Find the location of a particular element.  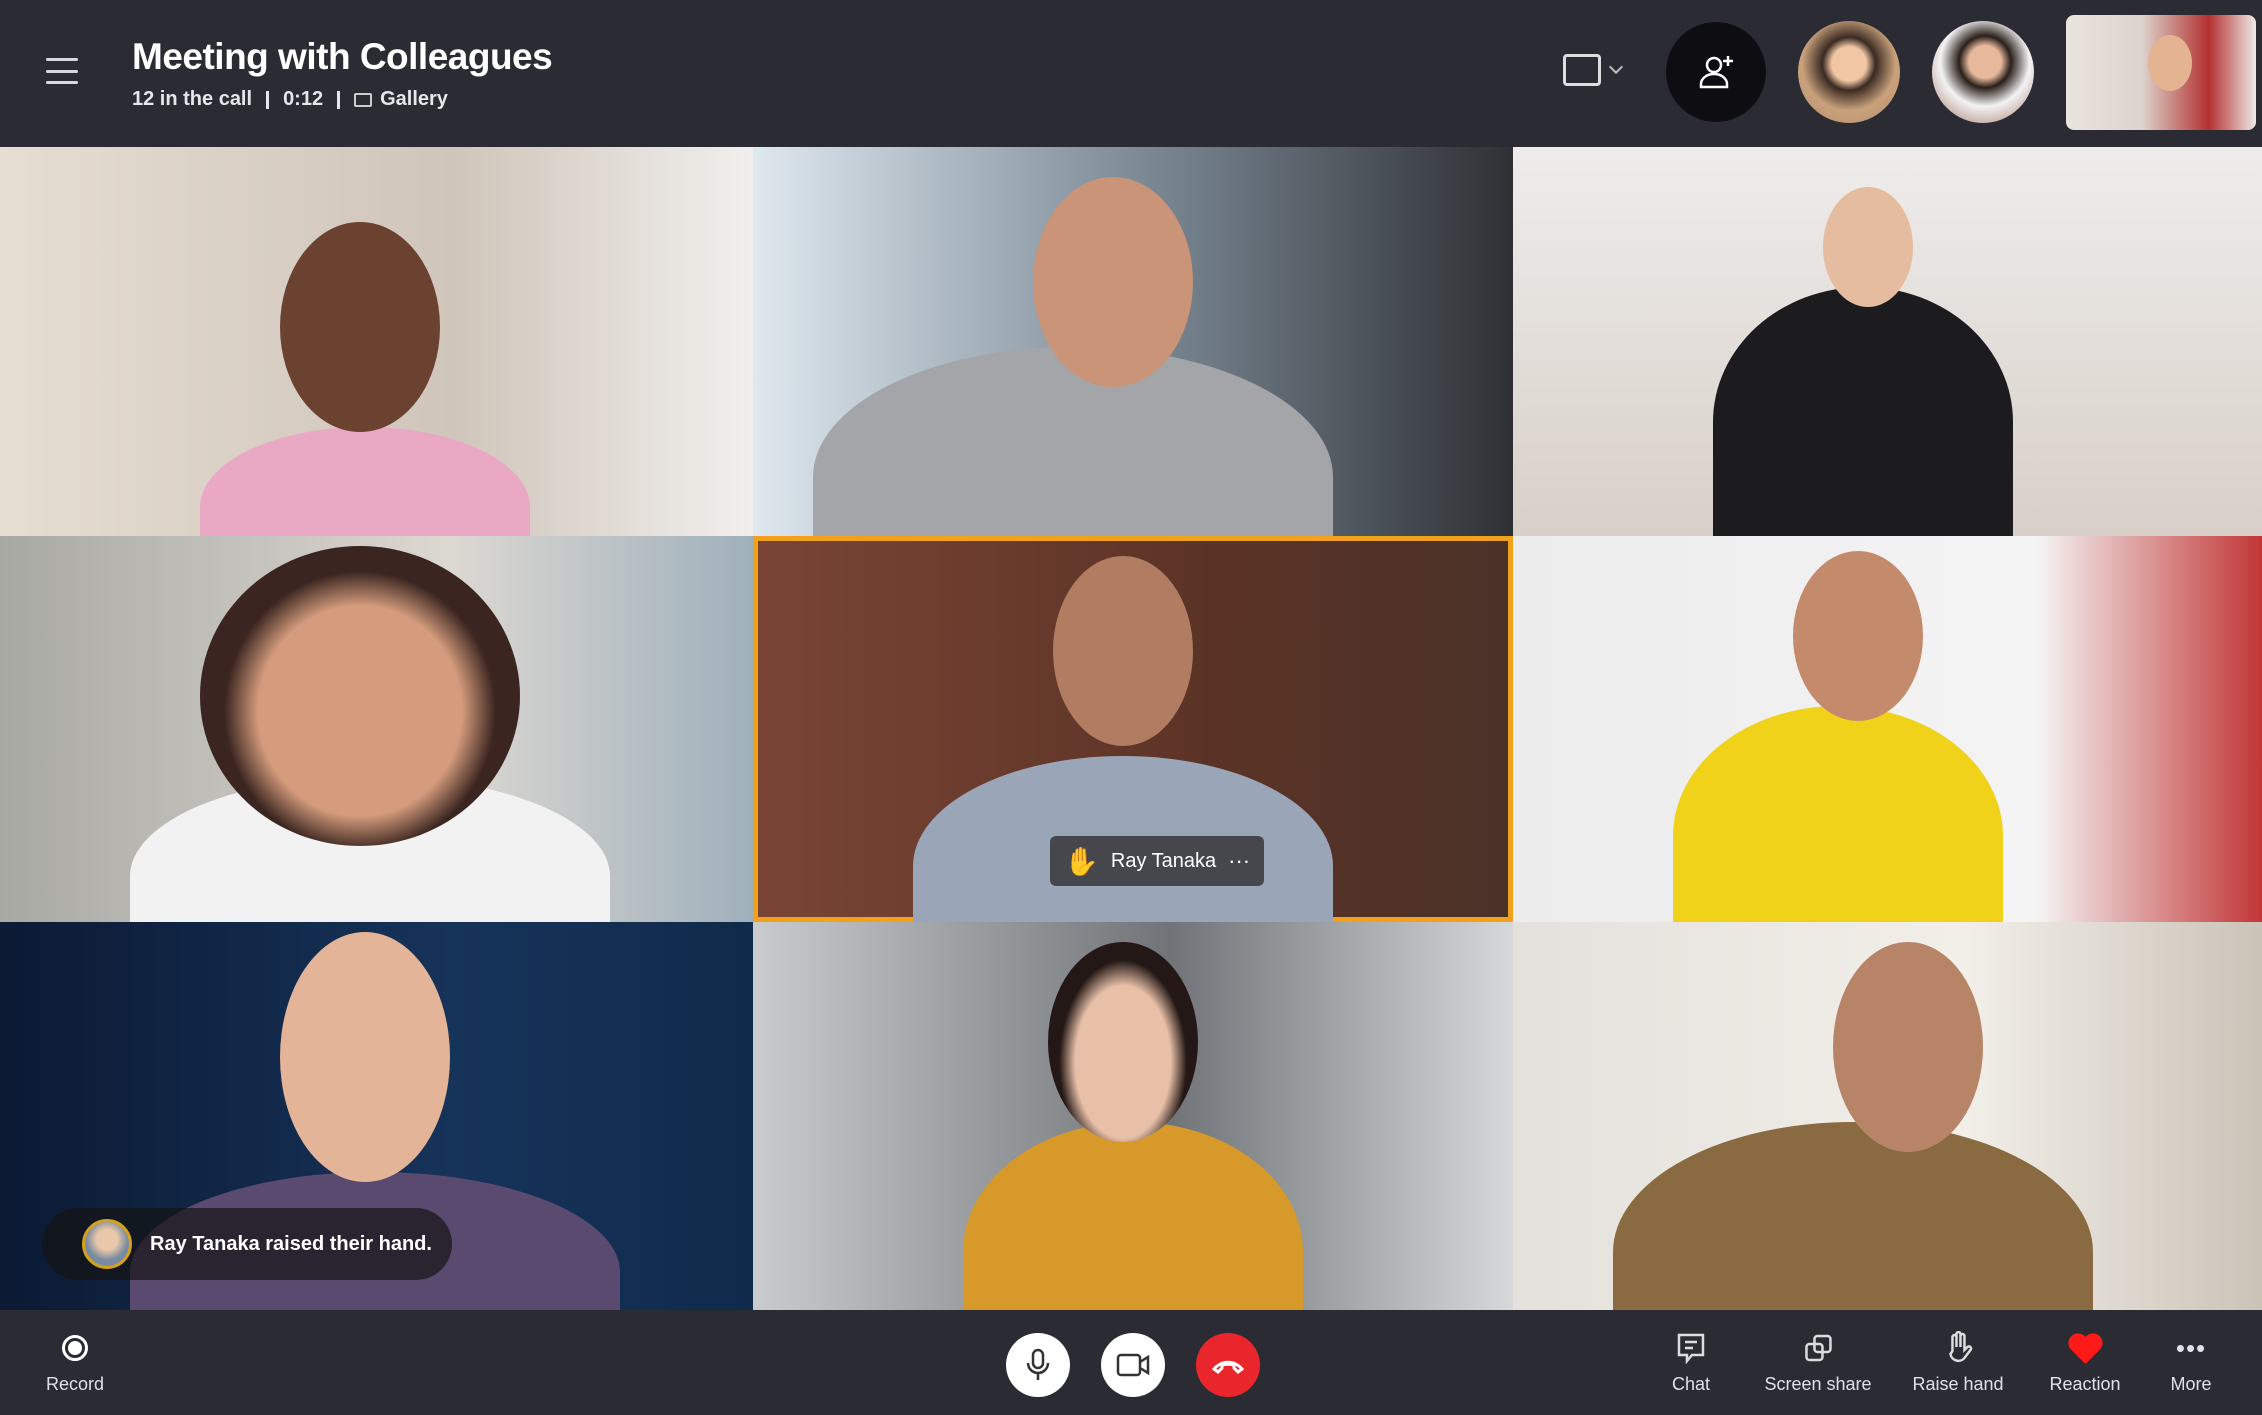

chevron-down-icon is located at coordinates (1616, 67).